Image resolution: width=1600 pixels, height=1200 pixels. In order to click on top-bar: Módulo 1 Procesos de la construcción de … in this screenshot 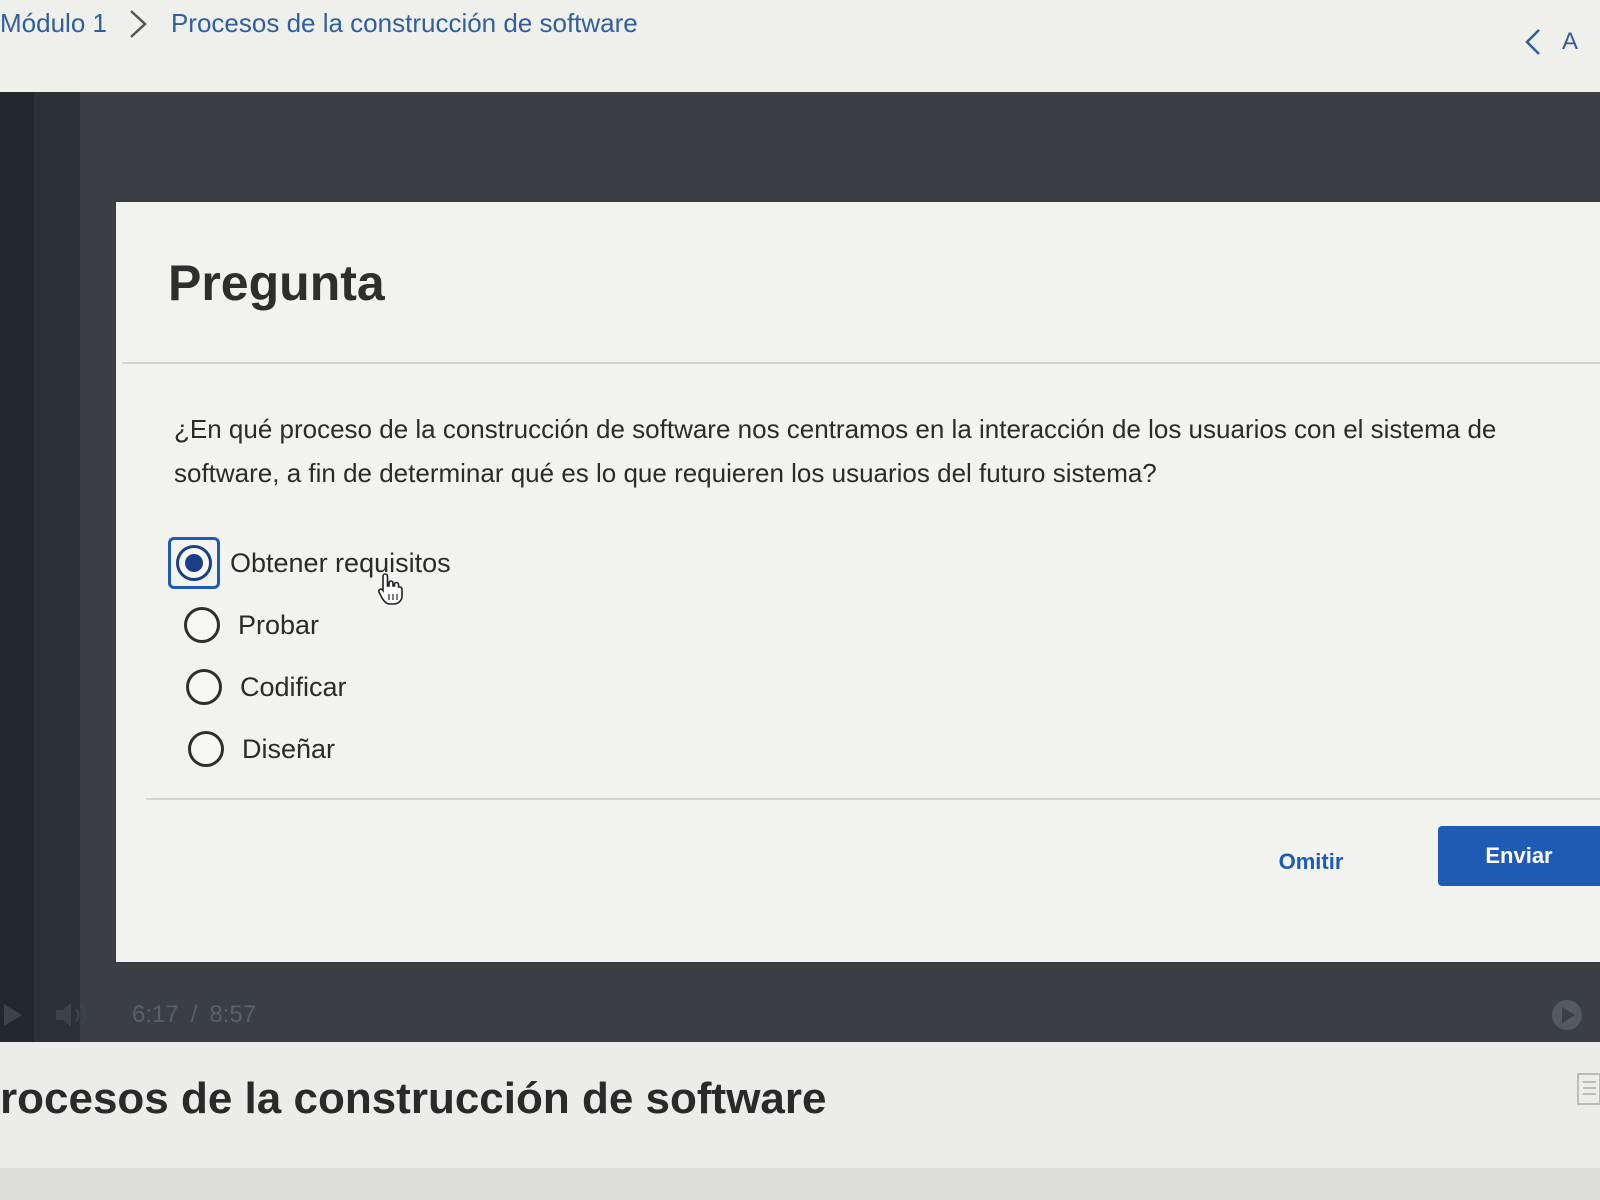, I will do `click(800, 47)`.